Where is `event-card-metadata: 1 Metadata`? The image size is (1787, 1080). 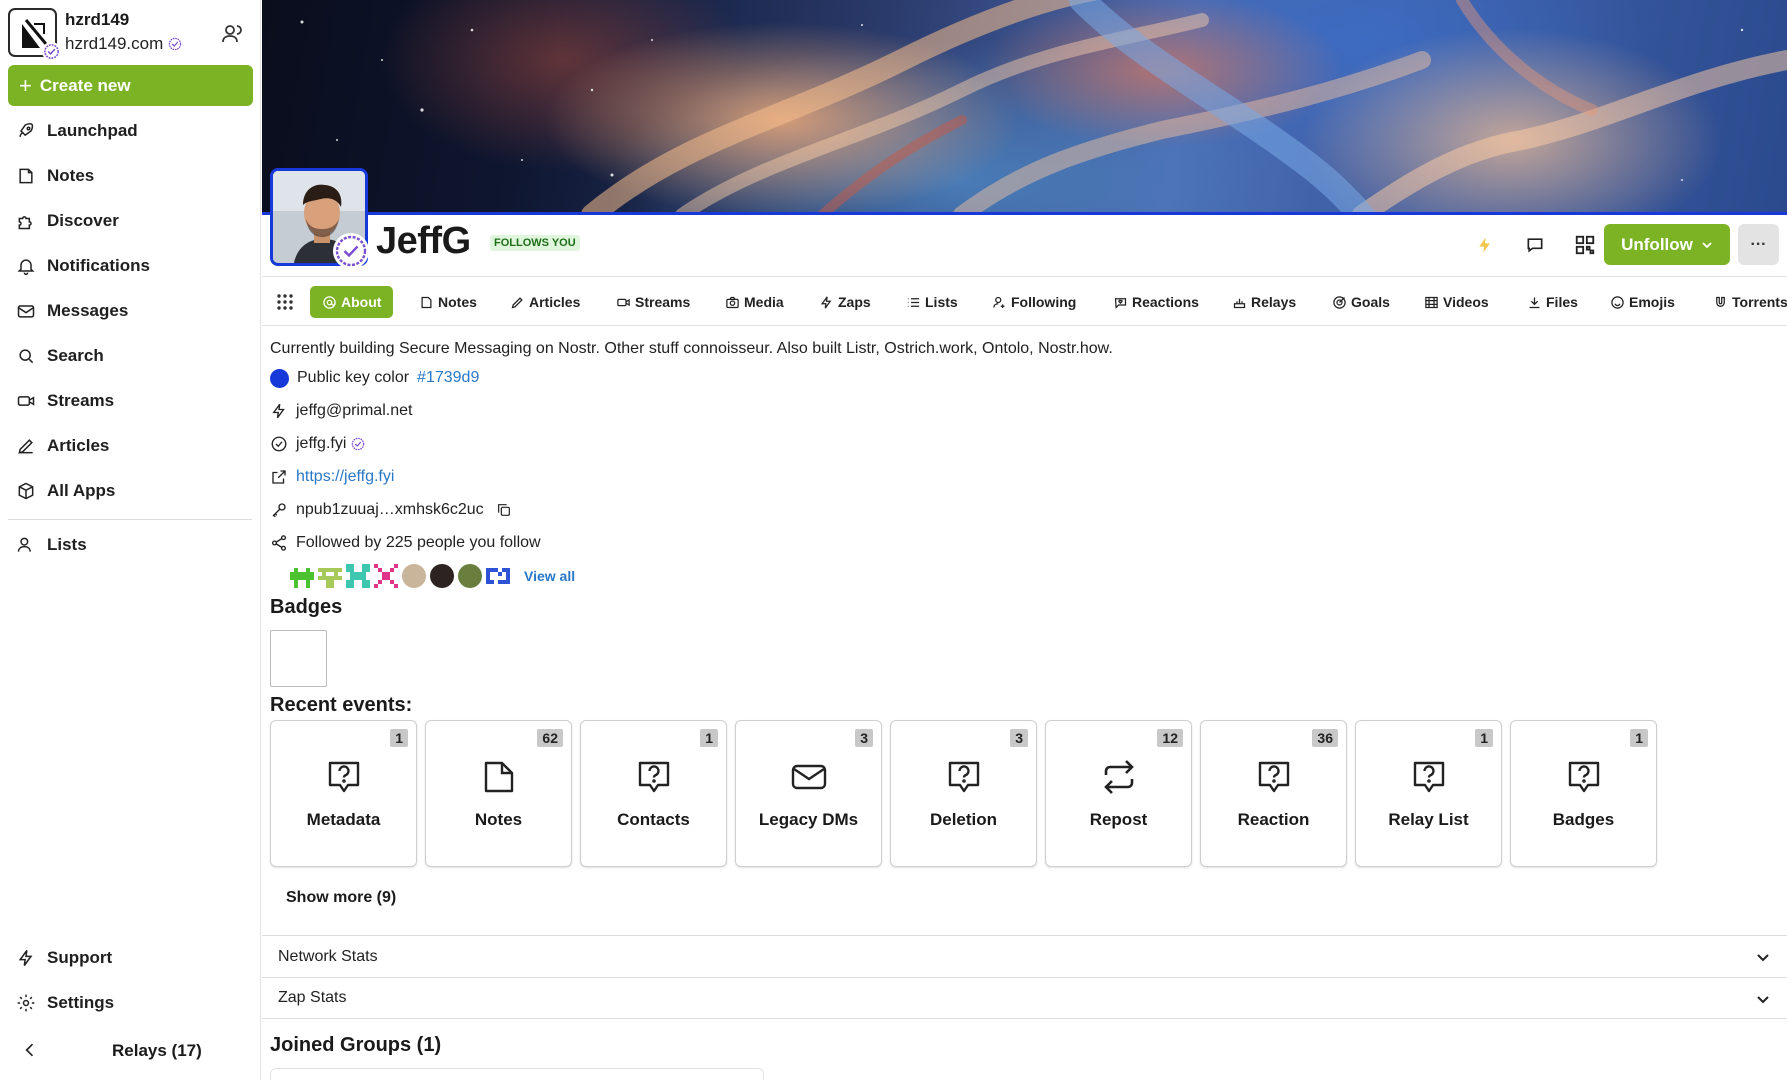 event-card-metadata: 1 Metadata is located at coordinates (343, 793).